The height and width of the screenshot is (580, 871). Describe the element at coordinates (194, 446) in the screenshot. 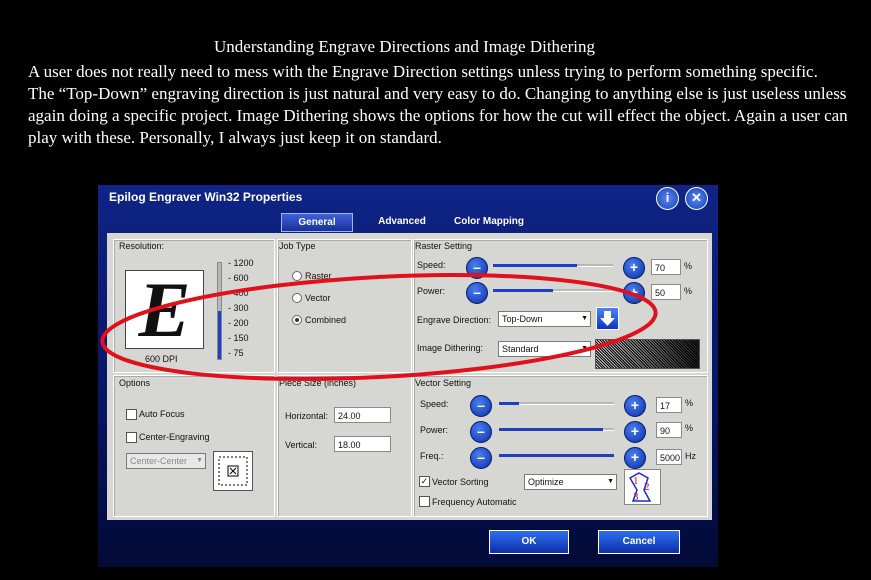

I see `options-group` at that location.